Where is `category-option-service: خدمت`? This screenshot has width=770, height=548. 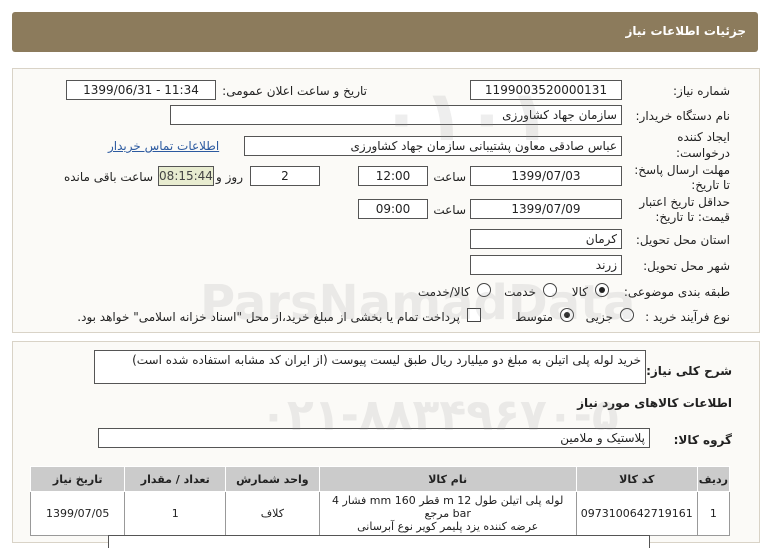 category-option-service: خدمت is located at coordinates (520, 292).